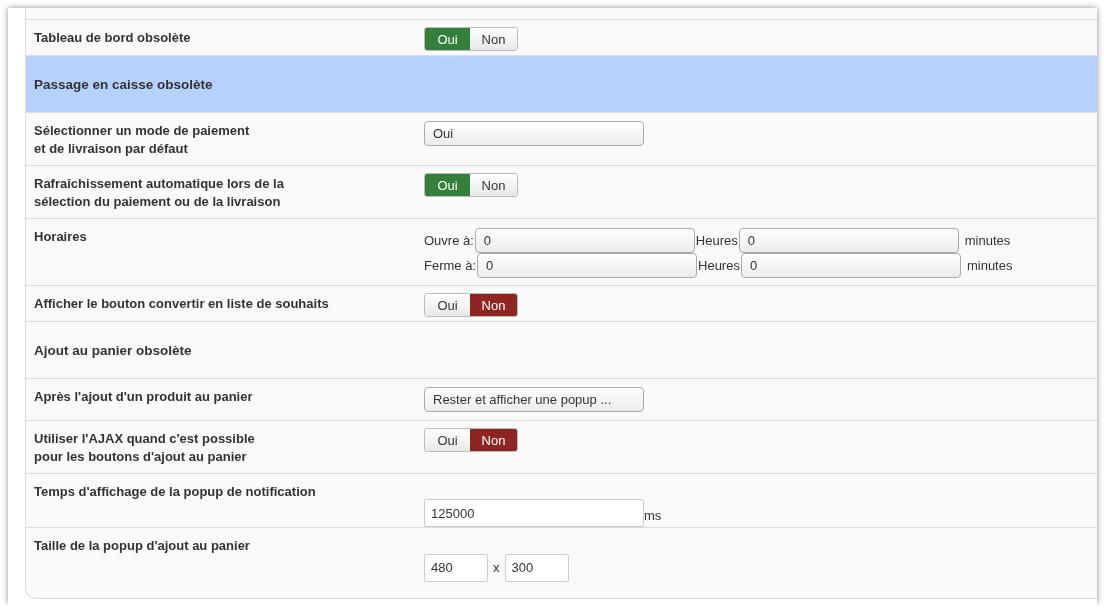 Image resolution: width=1104 pixels, height=612 pixels. I want to click on setting-label: Horaires, so click(61, 237).